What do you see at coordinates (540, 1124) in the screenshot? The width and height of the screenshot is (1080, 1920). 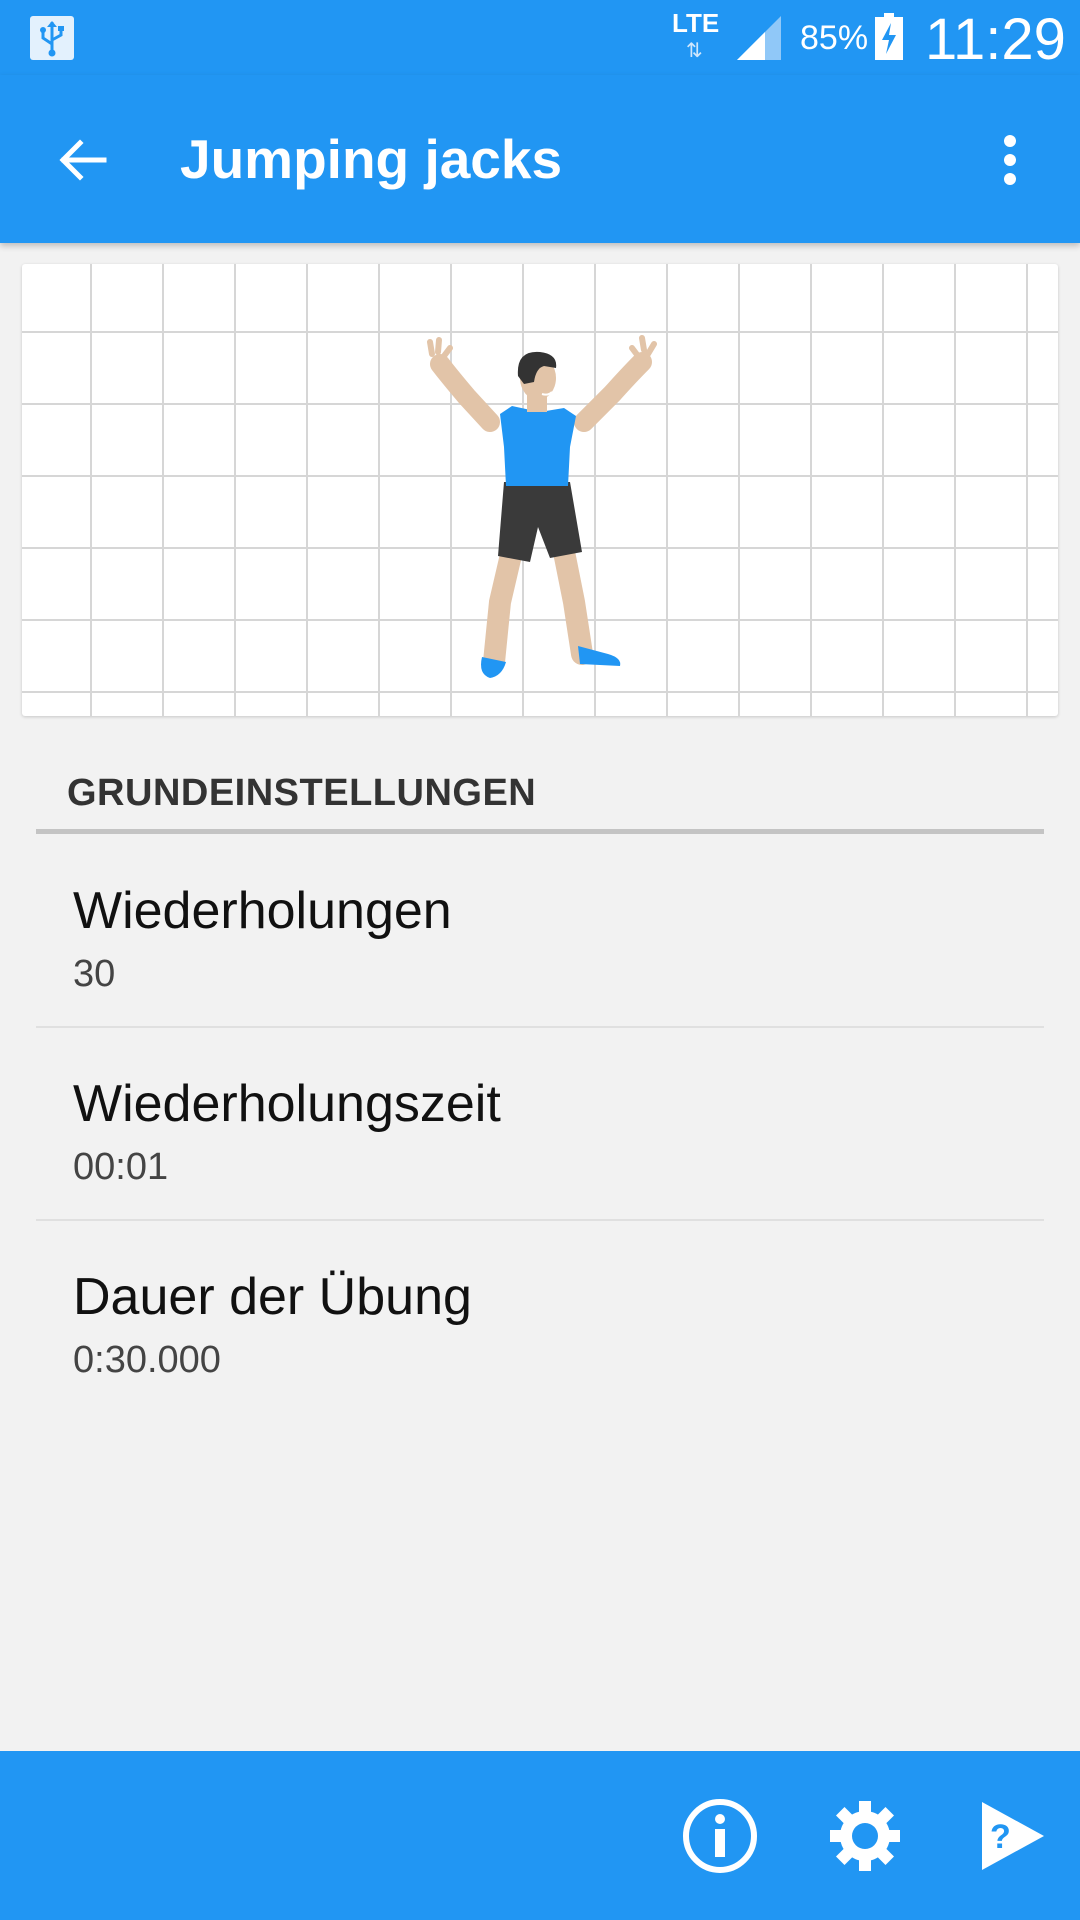 I see `pref-repetition-time: Wiederholungszeit 00:01` at bounding box center [540, 1124].